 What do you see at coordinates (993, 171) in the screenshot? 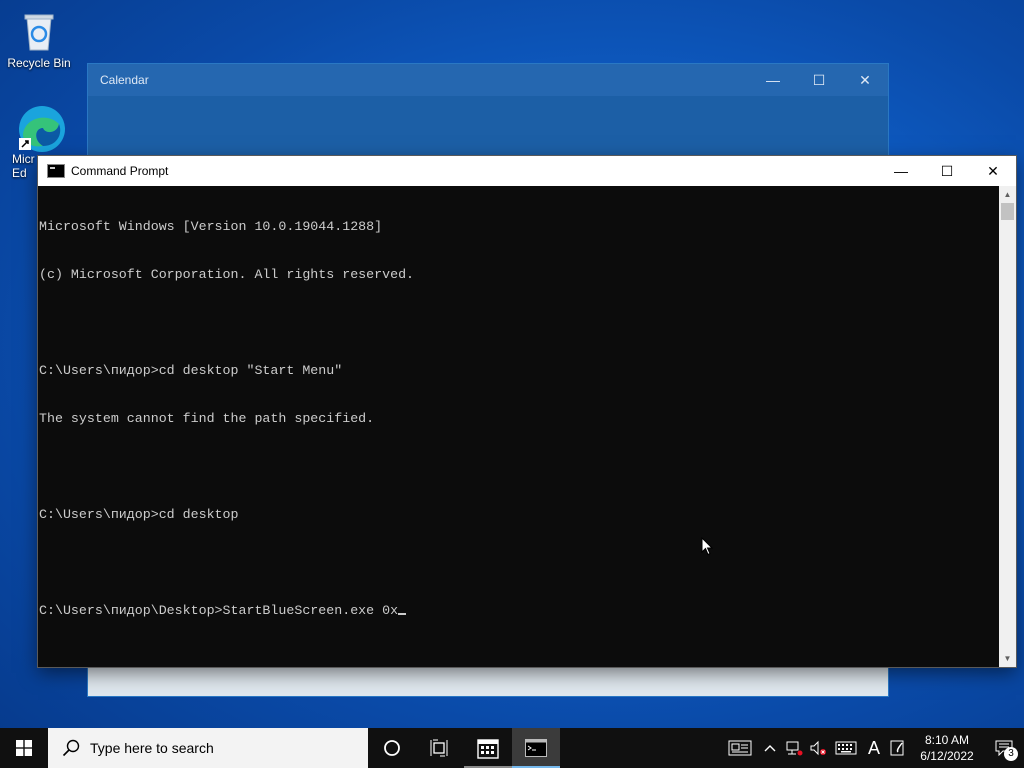
I see `cmd-close-button: ✕` at bounding box center [993, 171].